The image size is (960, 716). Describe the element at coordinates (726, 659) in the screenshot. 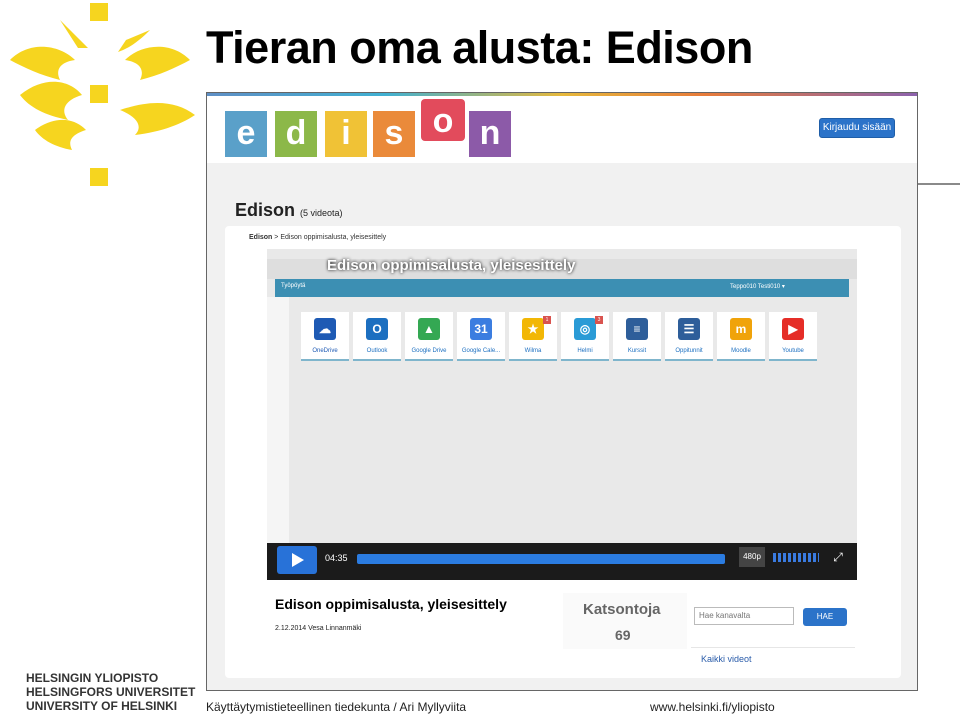

I see `all-videos-link: Kaikki videot` at that location.